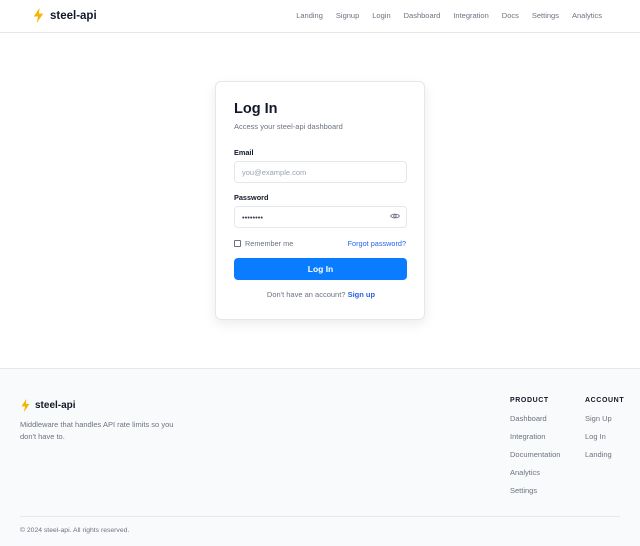 This screenshot has width=640, height=546. I want to click on footer-link-integration: Integration, so click(535, 436).